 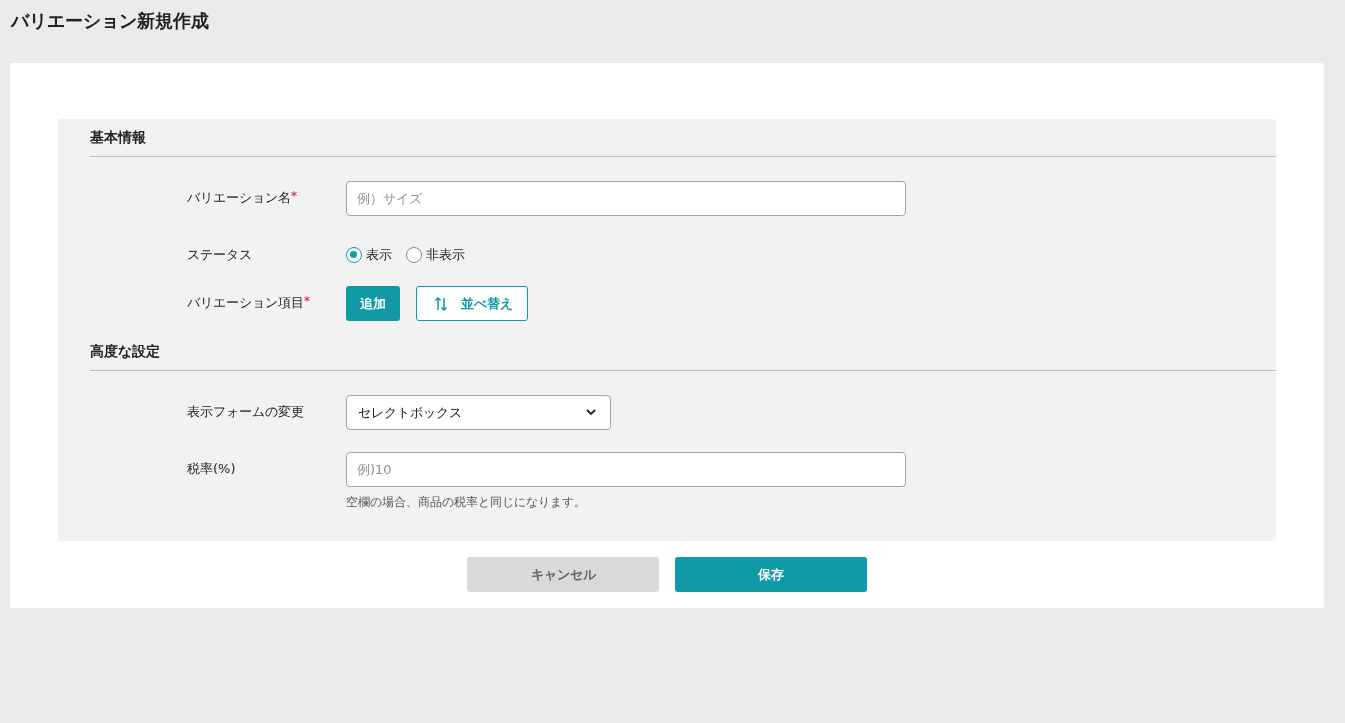 What do you see at coordinates (478, 412) in the screenshot?
I see `select-dropdown: セレクトボックス` at bounding box center [478, 412].